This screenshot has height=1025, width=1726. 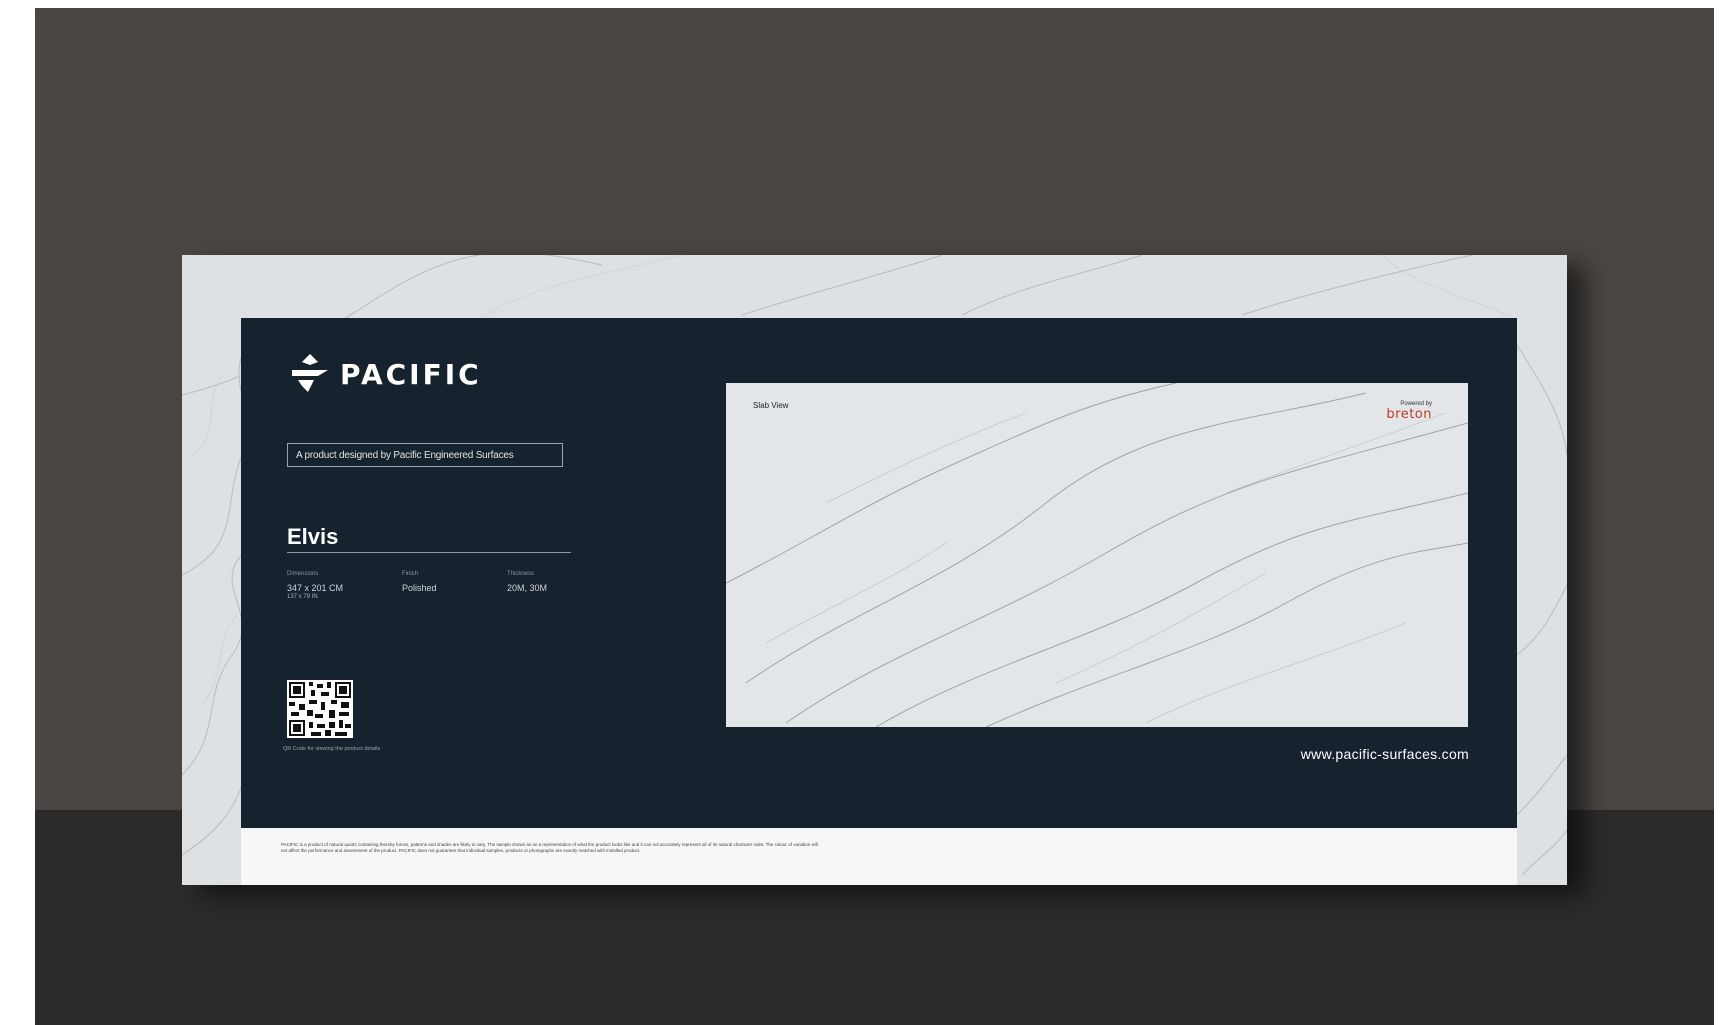 What do you see at coordinates (419, 588) in the screenshot?
I see `spec-value: Polished` at bounding box center [419, 588].